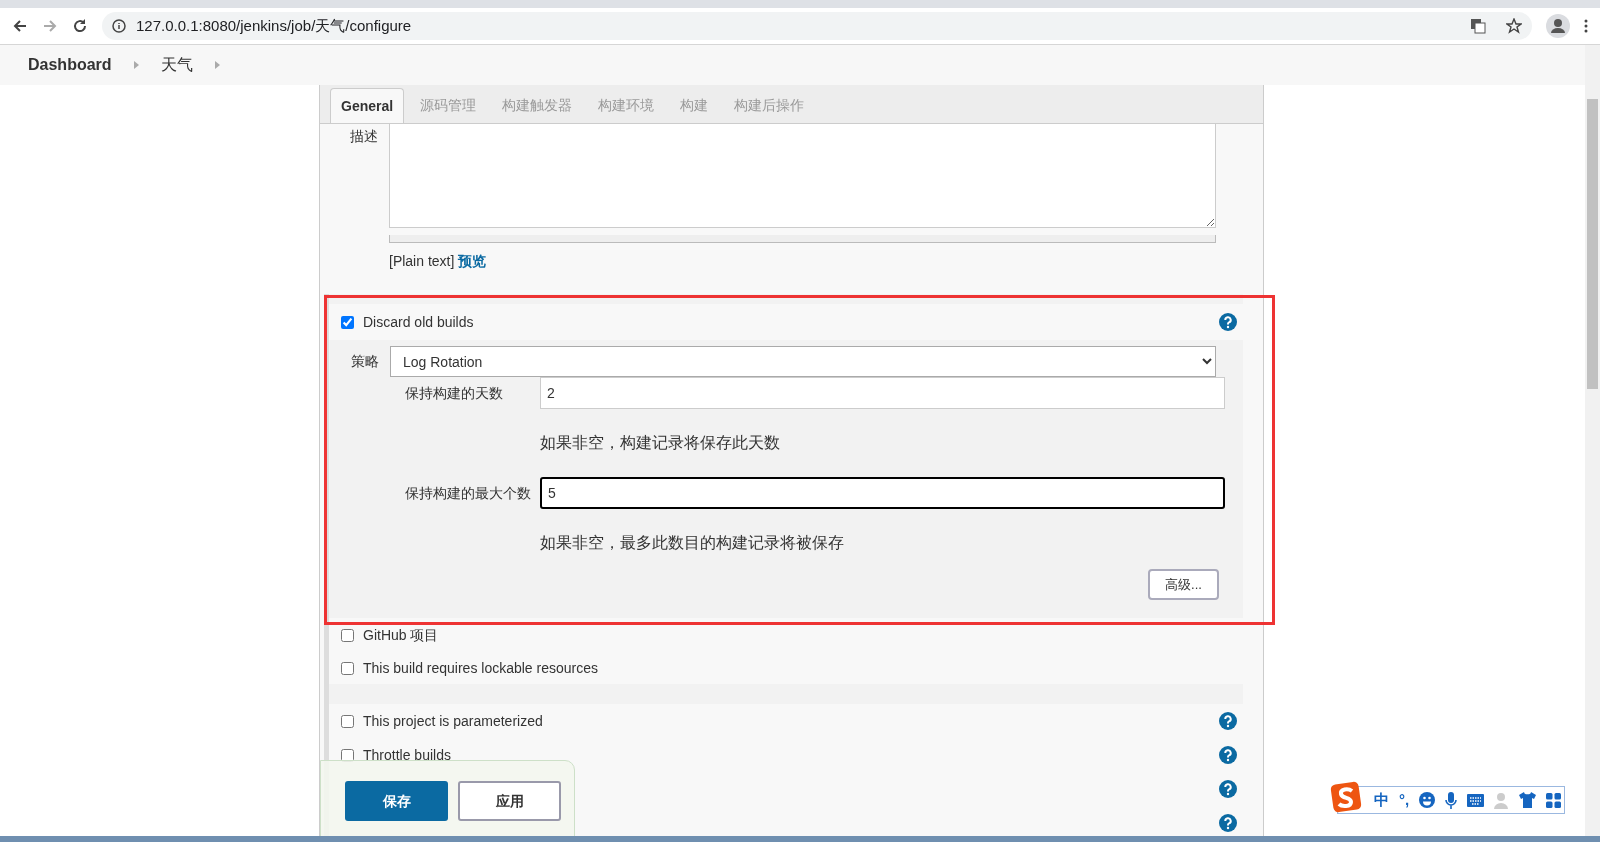 Image resolution: width=1600 pixels, height=842 pixels. What do you see at coordinates (20, 26) in the screenshot?
I see `back-icon` at bounding box center [20, 26].